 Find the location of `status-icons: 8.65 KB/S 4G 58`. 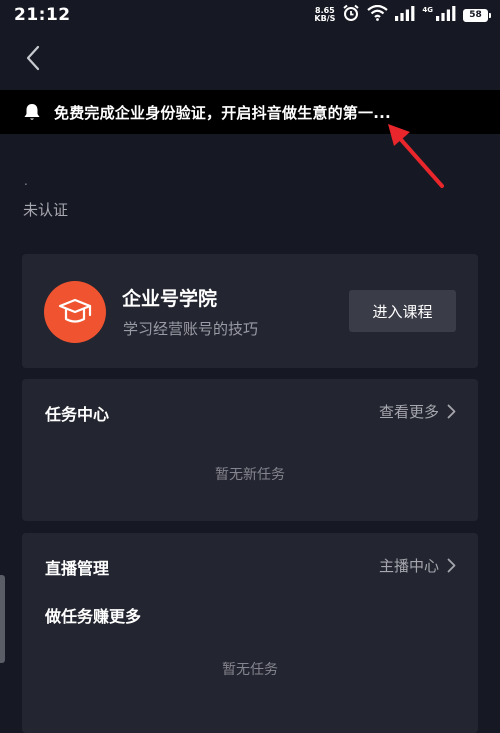

status-icons: 8.65 KB/S 4G 58 is located at coordinates (402, 15).